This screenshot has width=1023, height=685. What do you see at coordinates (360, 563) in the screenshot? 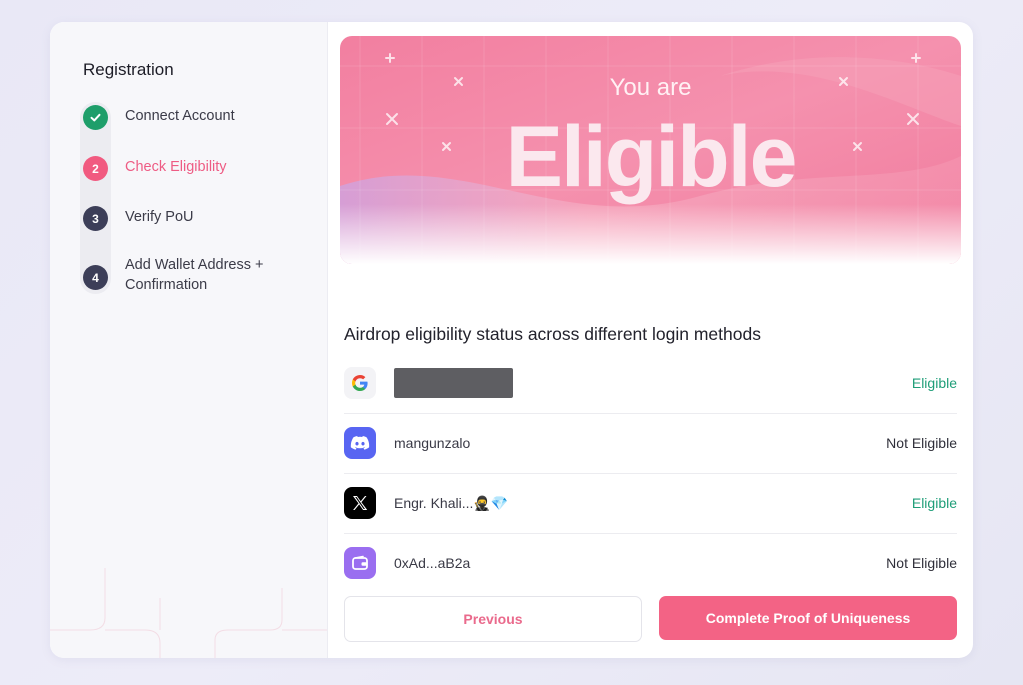
I see `wallet-icon` at bounding box center [360, 563].